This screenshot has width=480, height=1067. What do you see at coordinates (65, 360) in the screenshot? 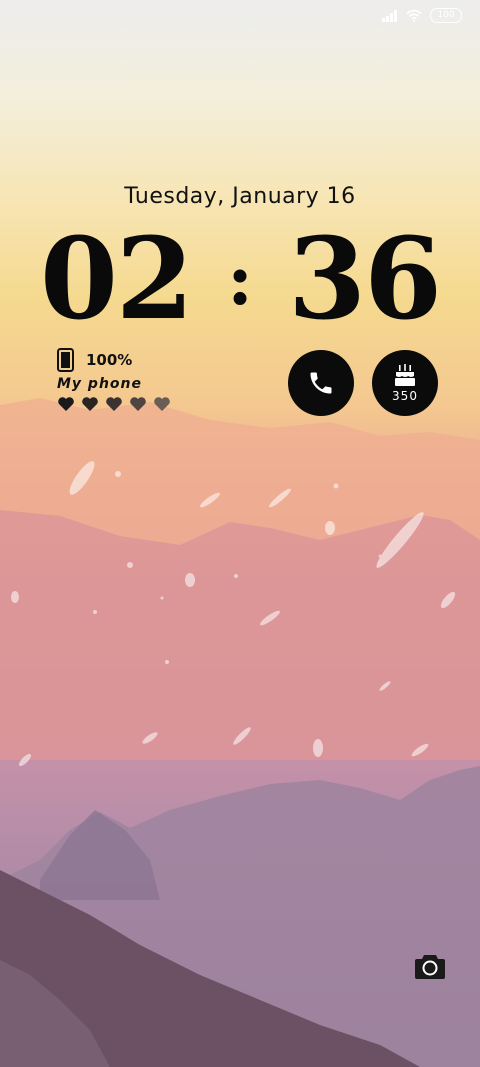
I see `phone-device-icon` at bounding box center [65, 360].